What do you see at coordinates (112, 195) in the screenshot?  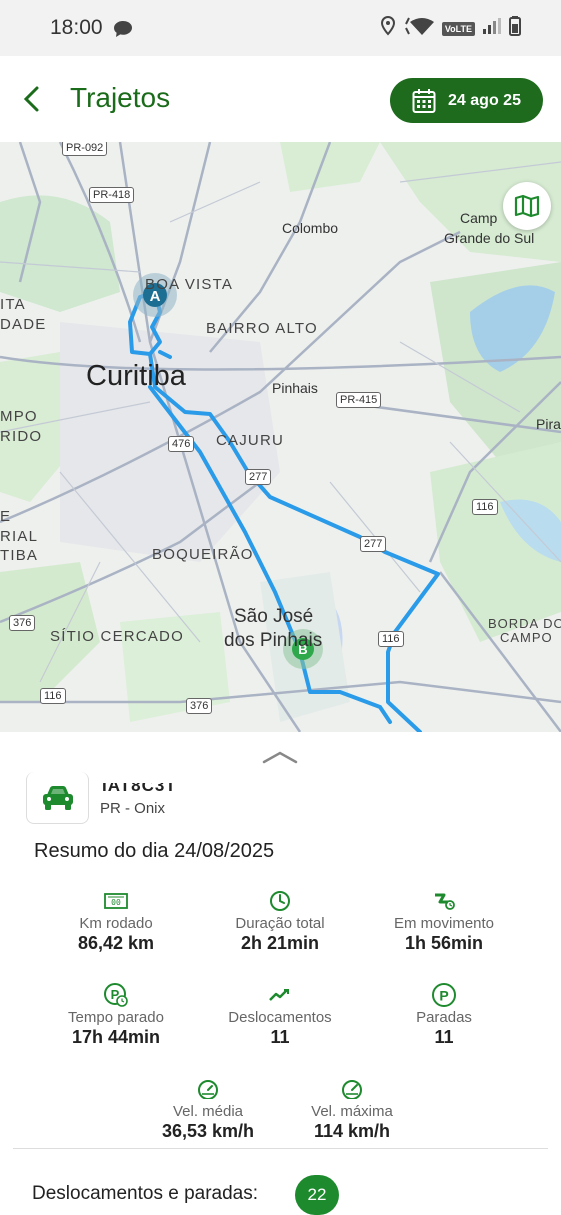 I see `road-badge: PR-418` at bounding box center [112, 195].